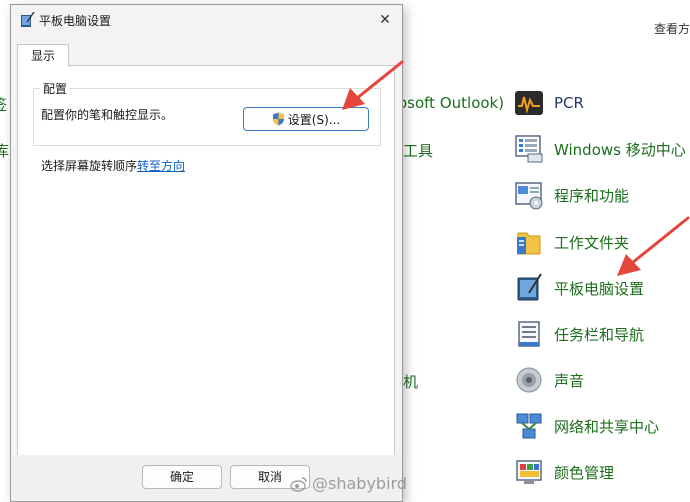 The height and width of the screenshot is (502, 690). I want to click on pcr-icon, so click(529, 103).